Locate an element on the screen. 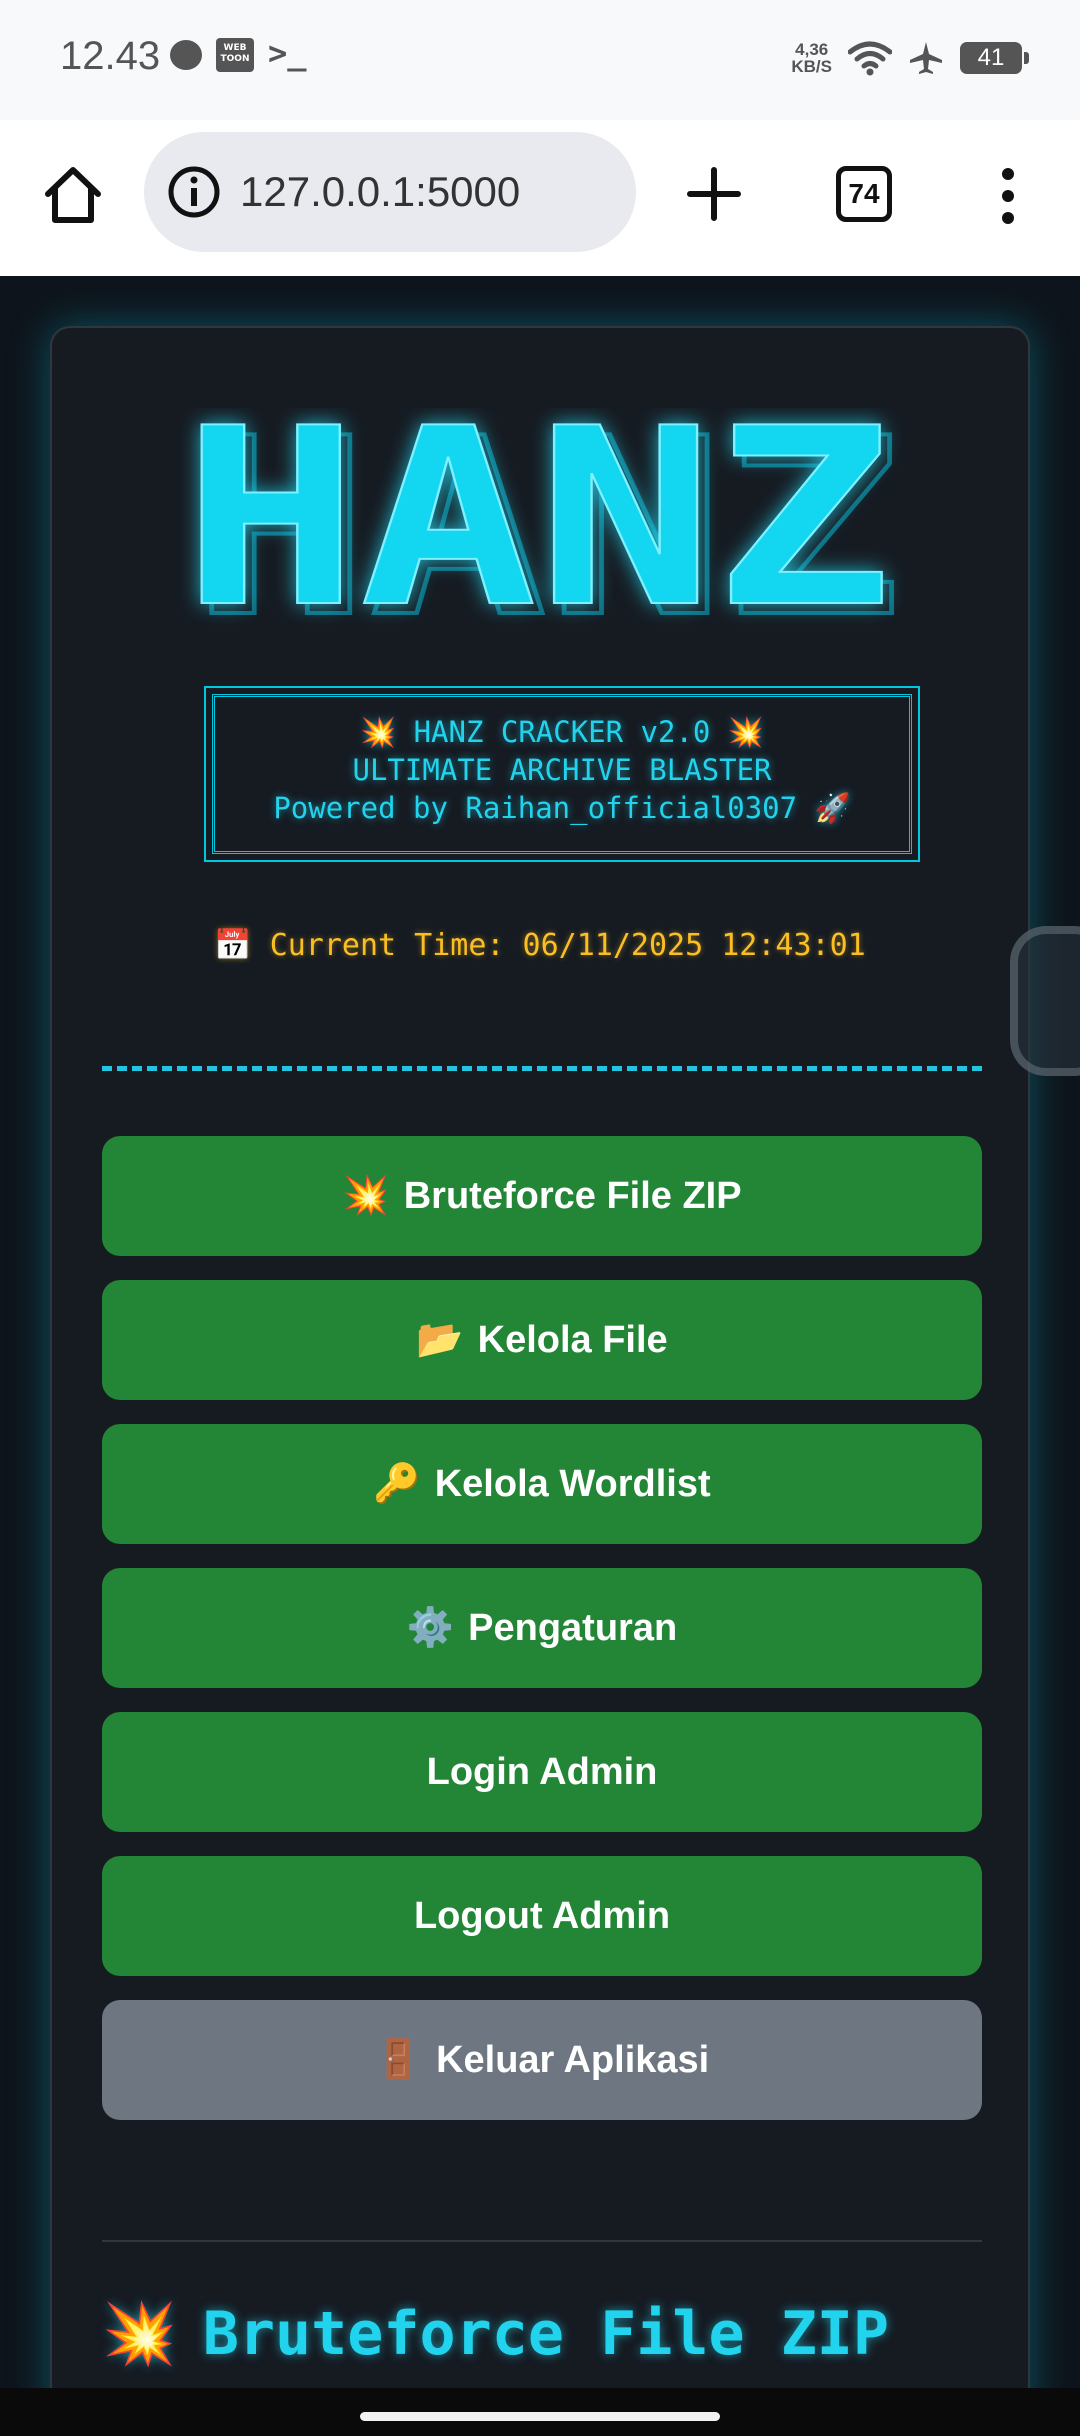  calendar-icon: 📅 is located at coordinates (233, 945).